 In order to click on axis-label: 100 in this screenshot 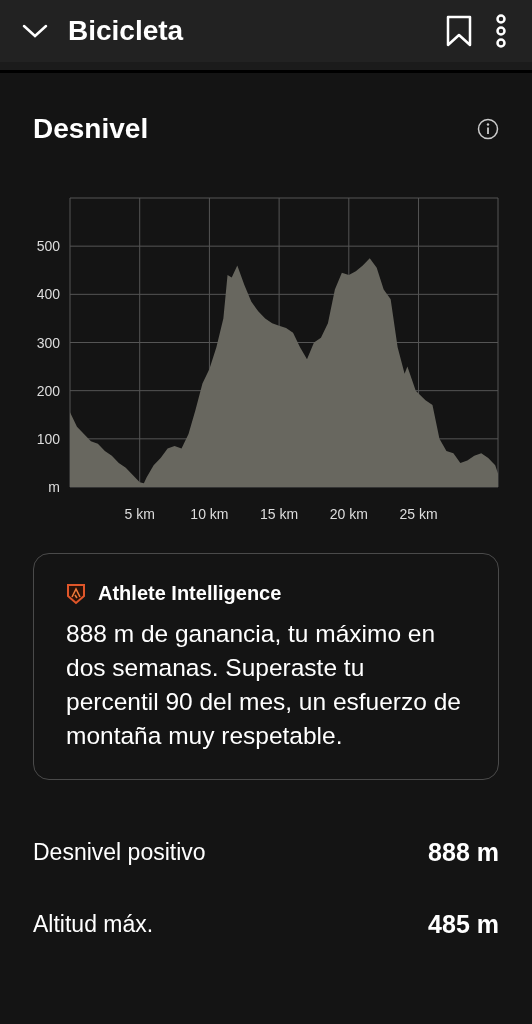, I will do `click(48, 438)`.